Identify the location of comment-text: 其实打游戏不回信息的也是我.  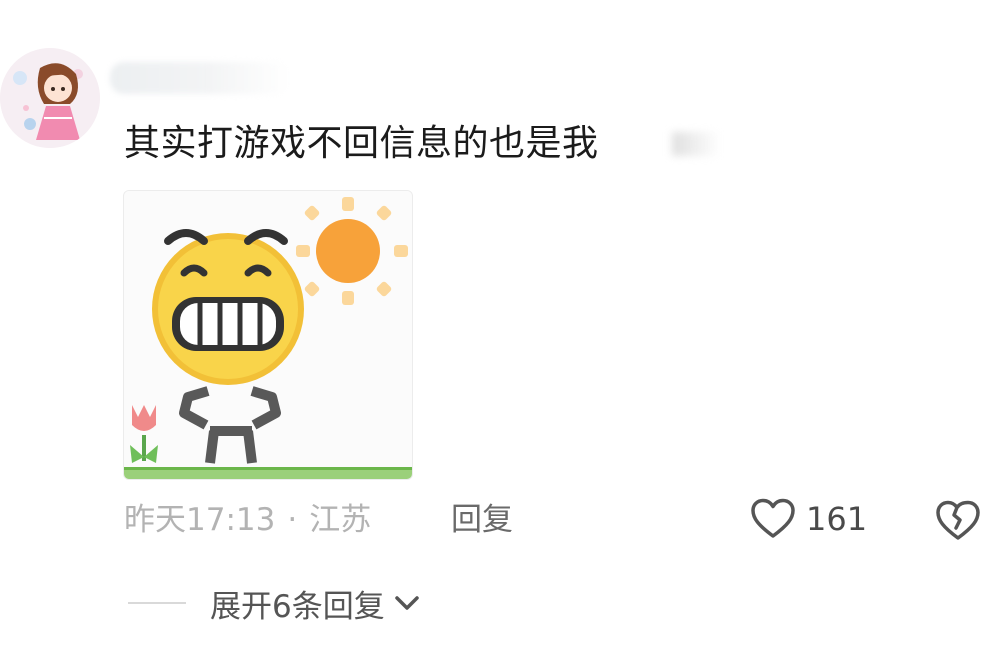
(361, 143).